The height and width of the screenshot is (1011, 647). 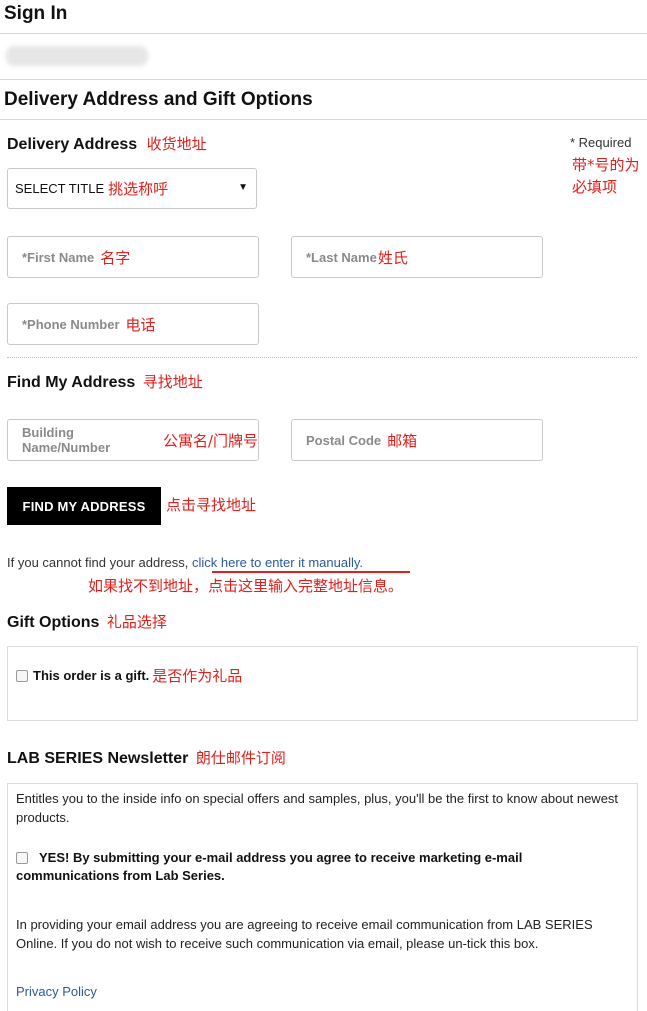 I want to click on phone-number-placeholder: *Phone Number, so click(x=71, y=324).